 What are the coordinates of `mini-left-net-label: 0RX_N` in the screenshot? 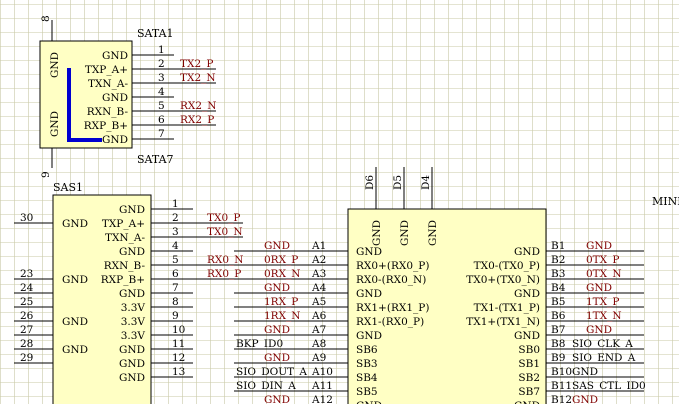 It's located at (282, 274).